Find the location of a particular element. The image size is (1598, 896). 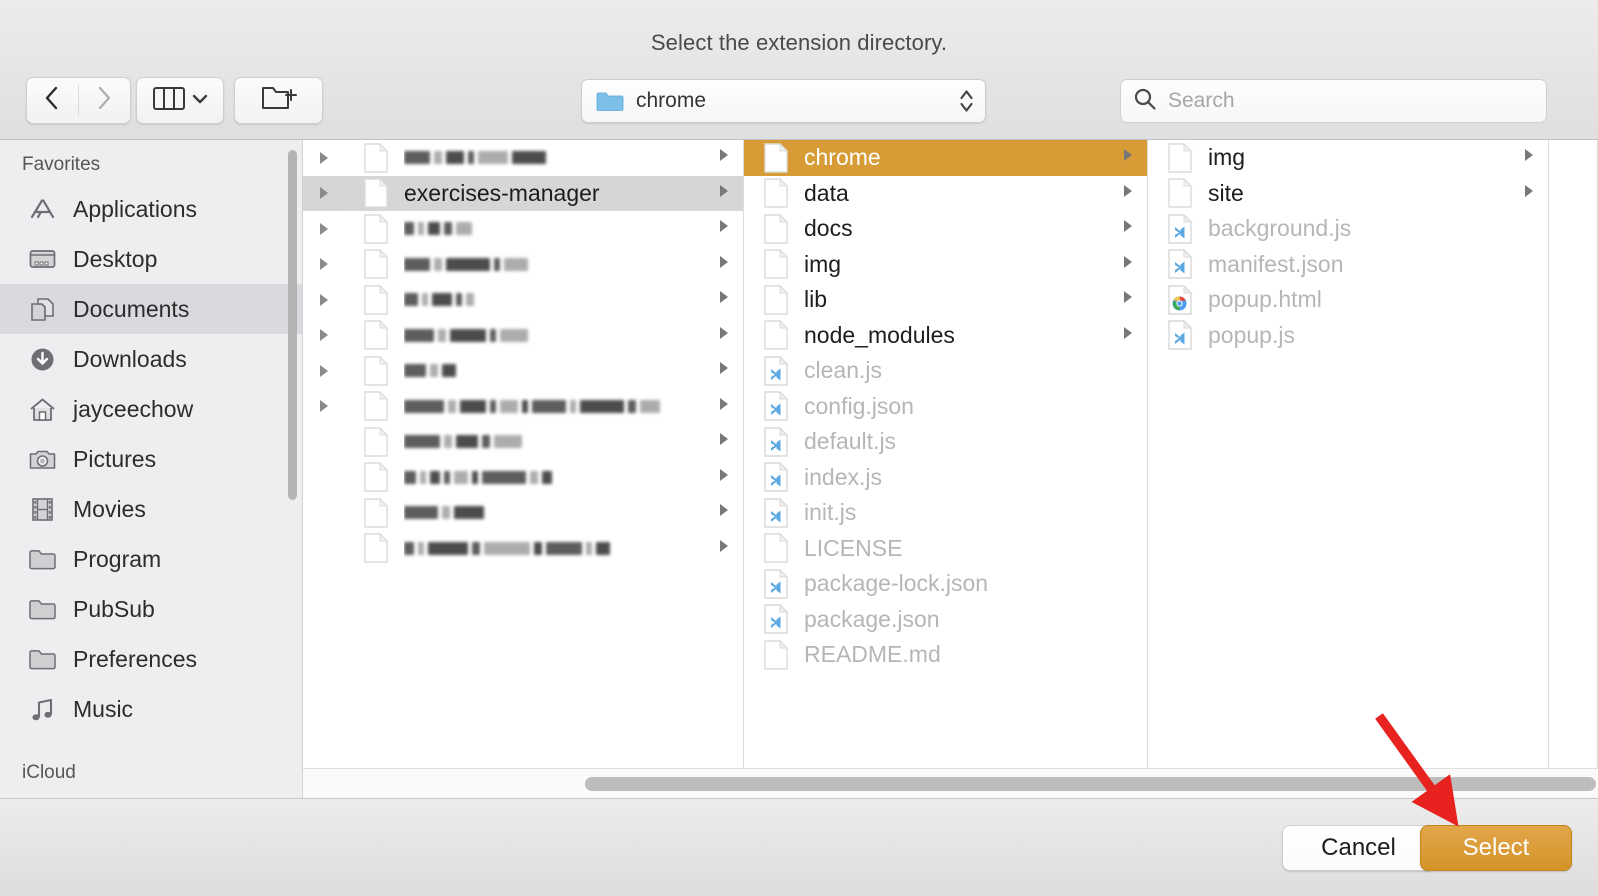

search-input: Search is located at coordinates (1201, 101).